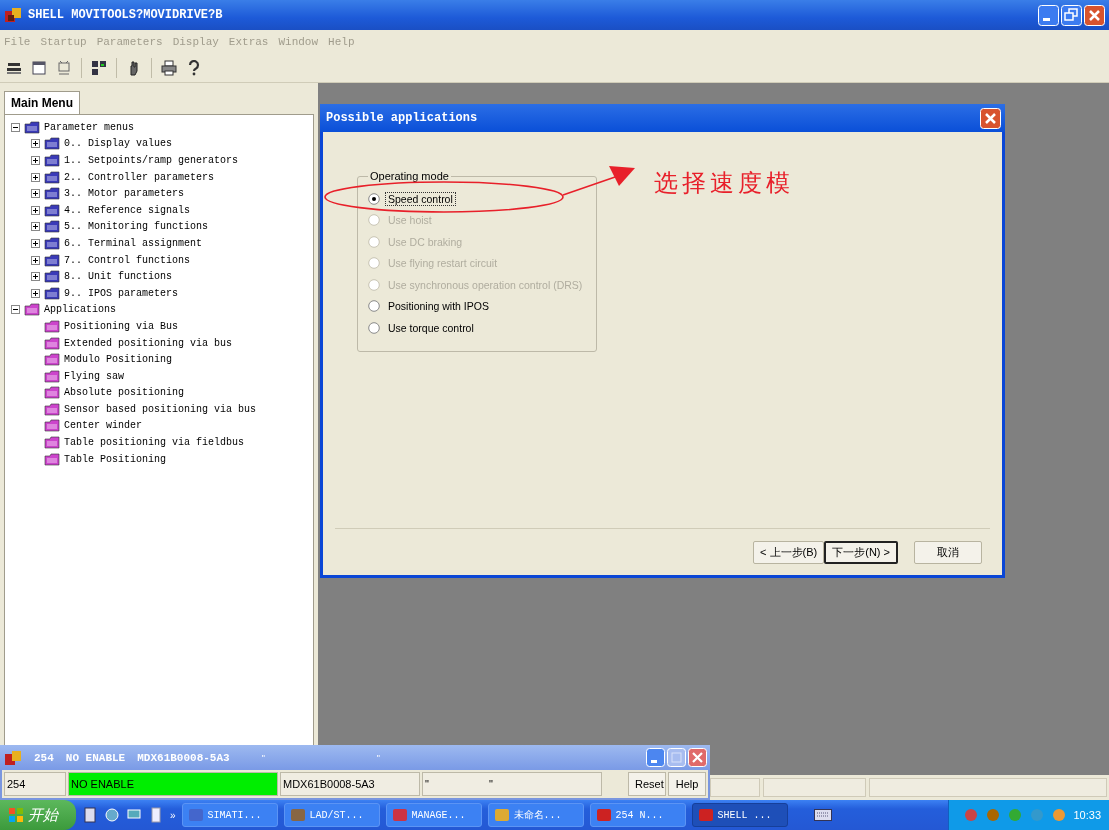 The height and width of the screenshot is (830, 1109). I want to click on window-title: NO ENABLE, so click(95, 757).